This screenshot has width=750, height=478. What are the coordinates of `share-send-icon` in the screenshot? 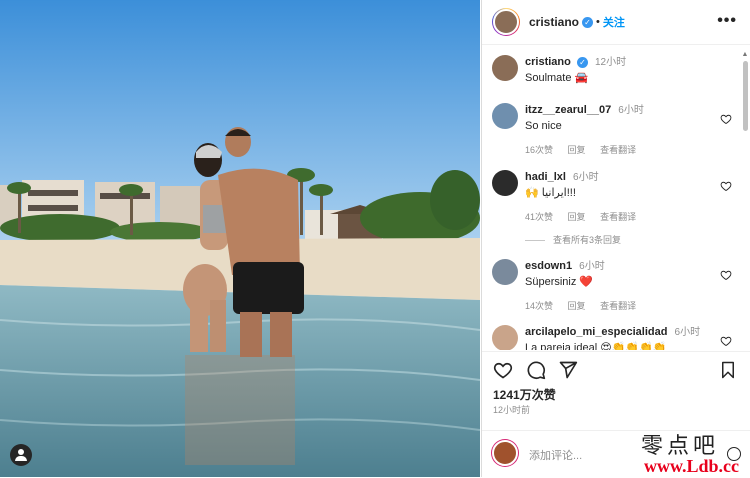 It's located at (568, 370).